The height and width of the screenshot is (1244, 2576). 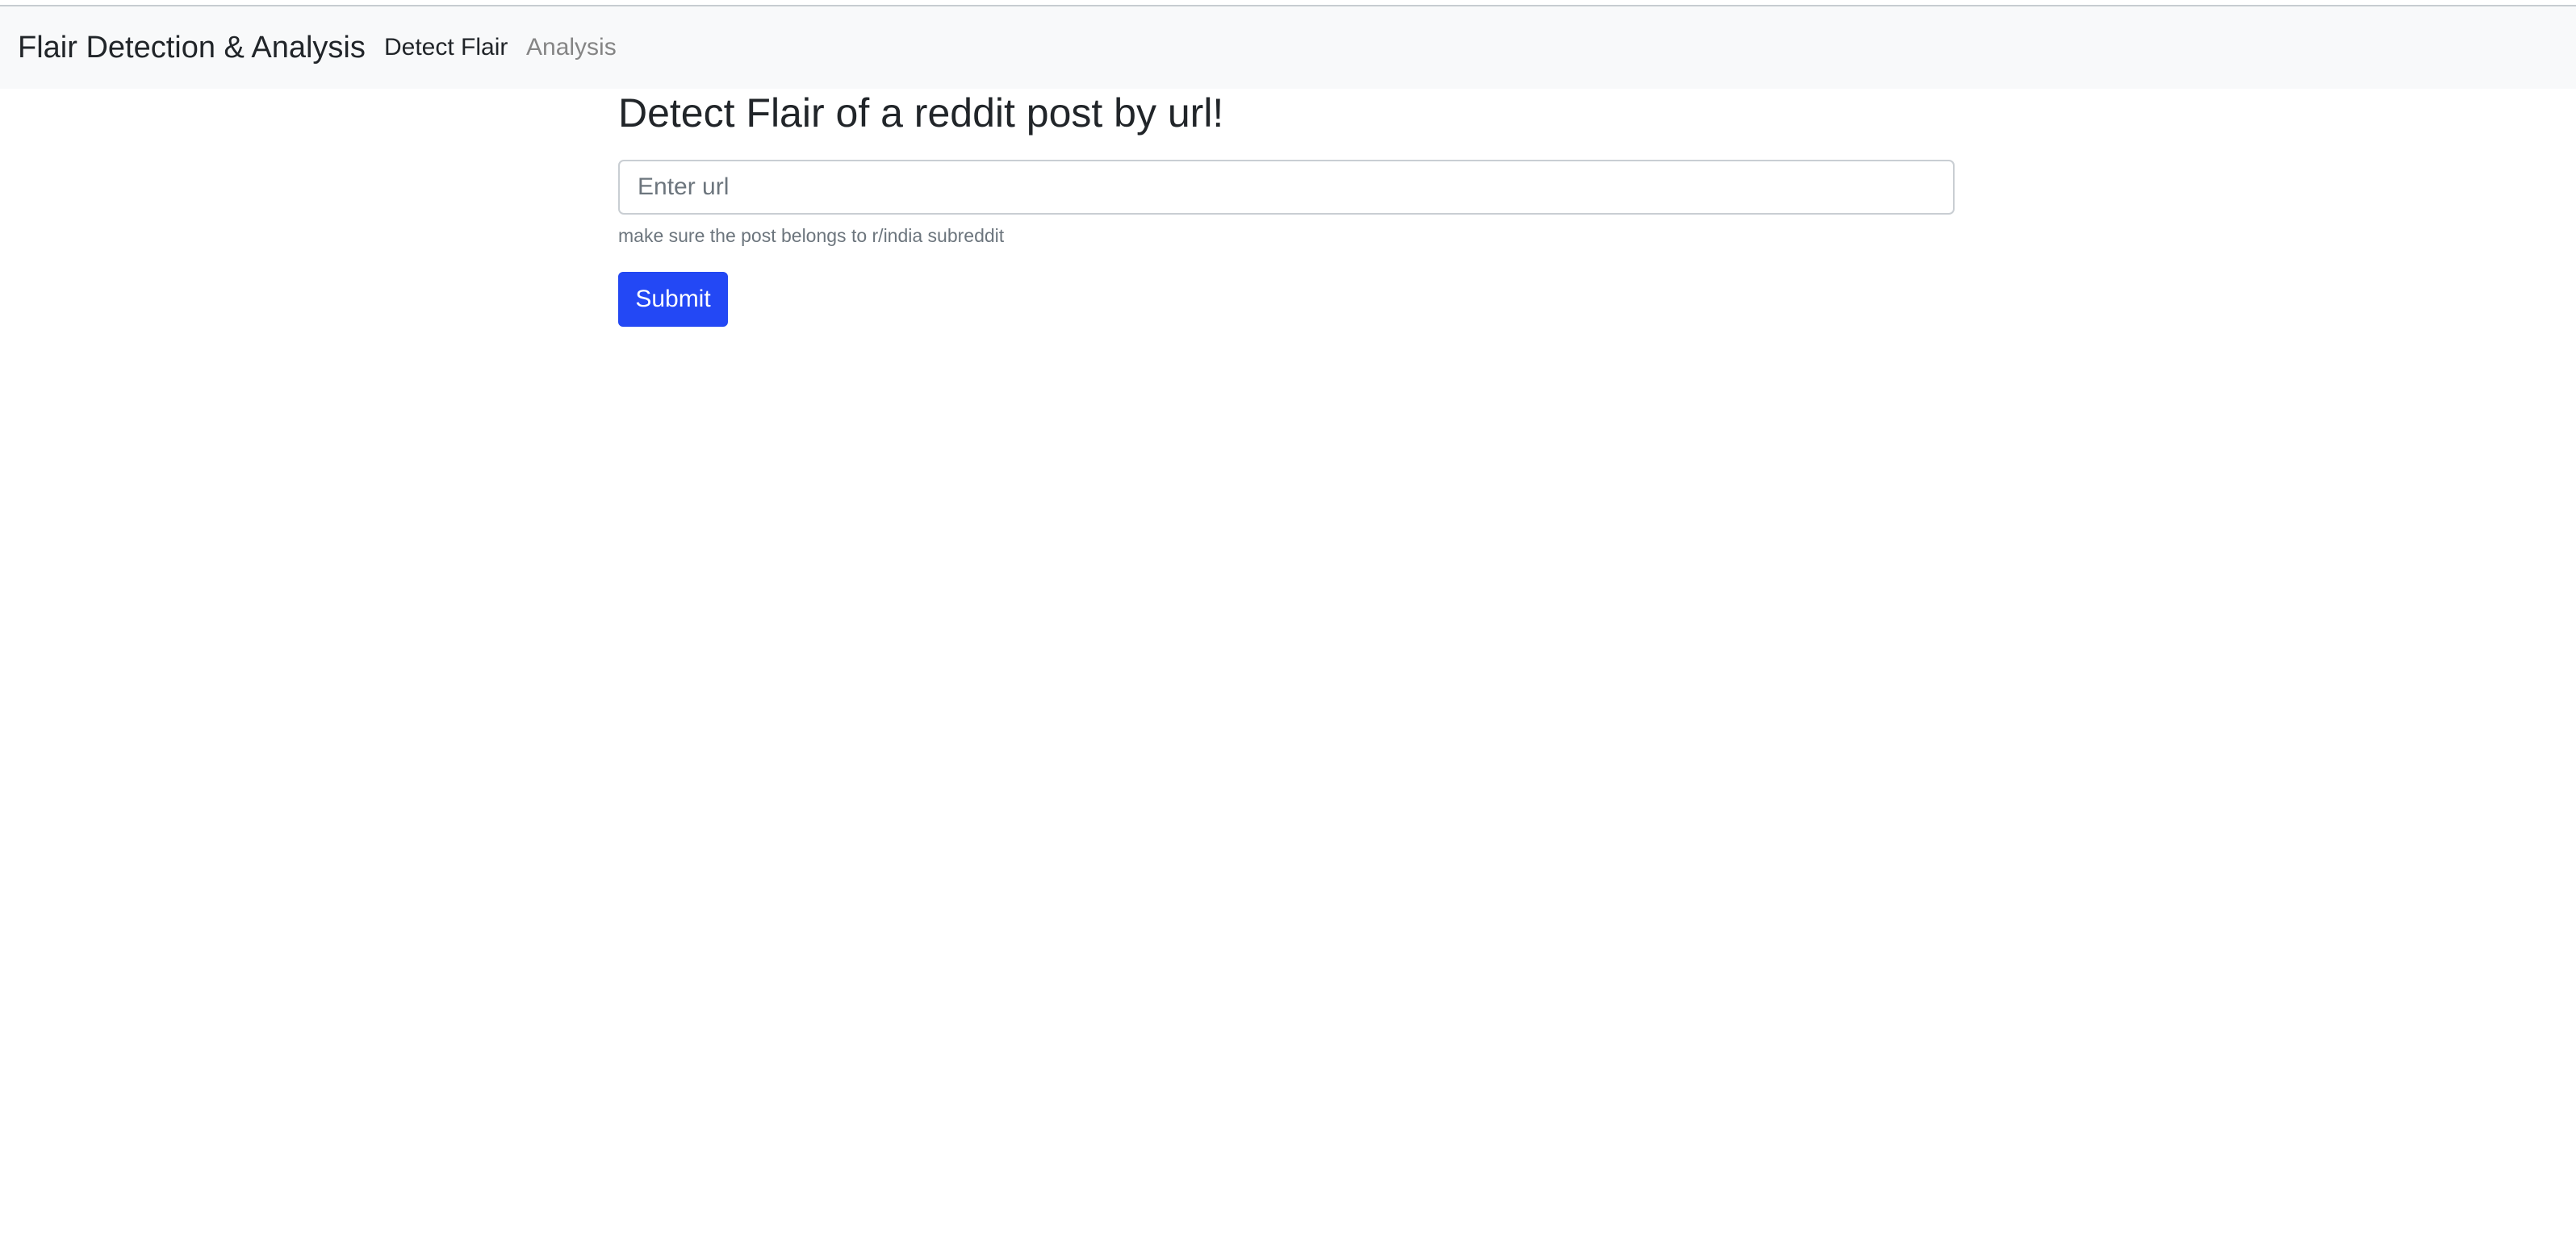 What do you see at coordinates (1286, 187) in the screenshot?
I see `url-input` at bounding box center [1286, 187].